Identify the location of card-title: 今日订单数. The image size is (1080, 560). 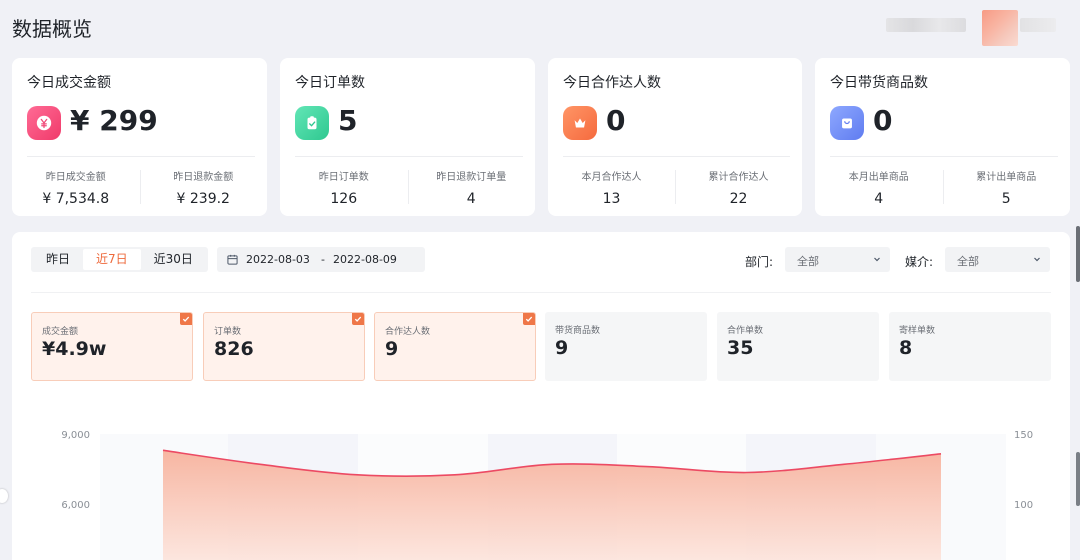
(330, 83).